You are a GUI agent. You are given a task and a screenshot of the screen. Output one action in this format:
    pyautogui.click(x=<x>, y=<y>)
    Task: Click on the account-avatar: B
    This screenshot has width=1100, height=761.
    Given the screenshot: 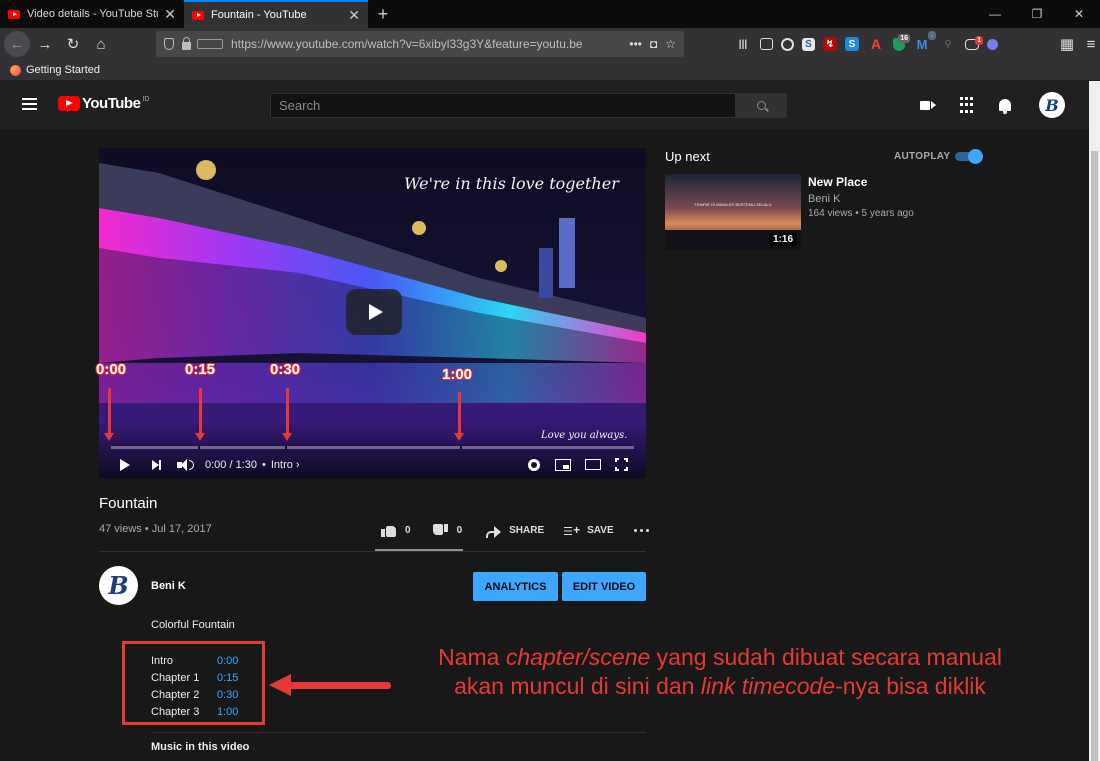 What is the action you would take?
    pyautogui.click(x=1052, y=105)
    